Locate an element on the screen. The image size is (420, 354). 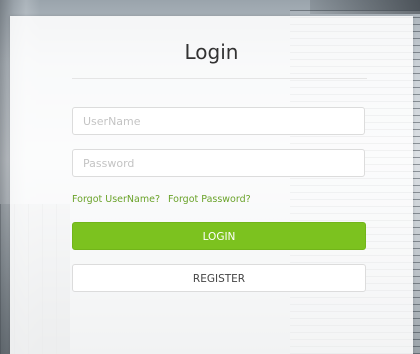
forgot-username-link: Forgot UserName? is located at coordinates (116, 199).